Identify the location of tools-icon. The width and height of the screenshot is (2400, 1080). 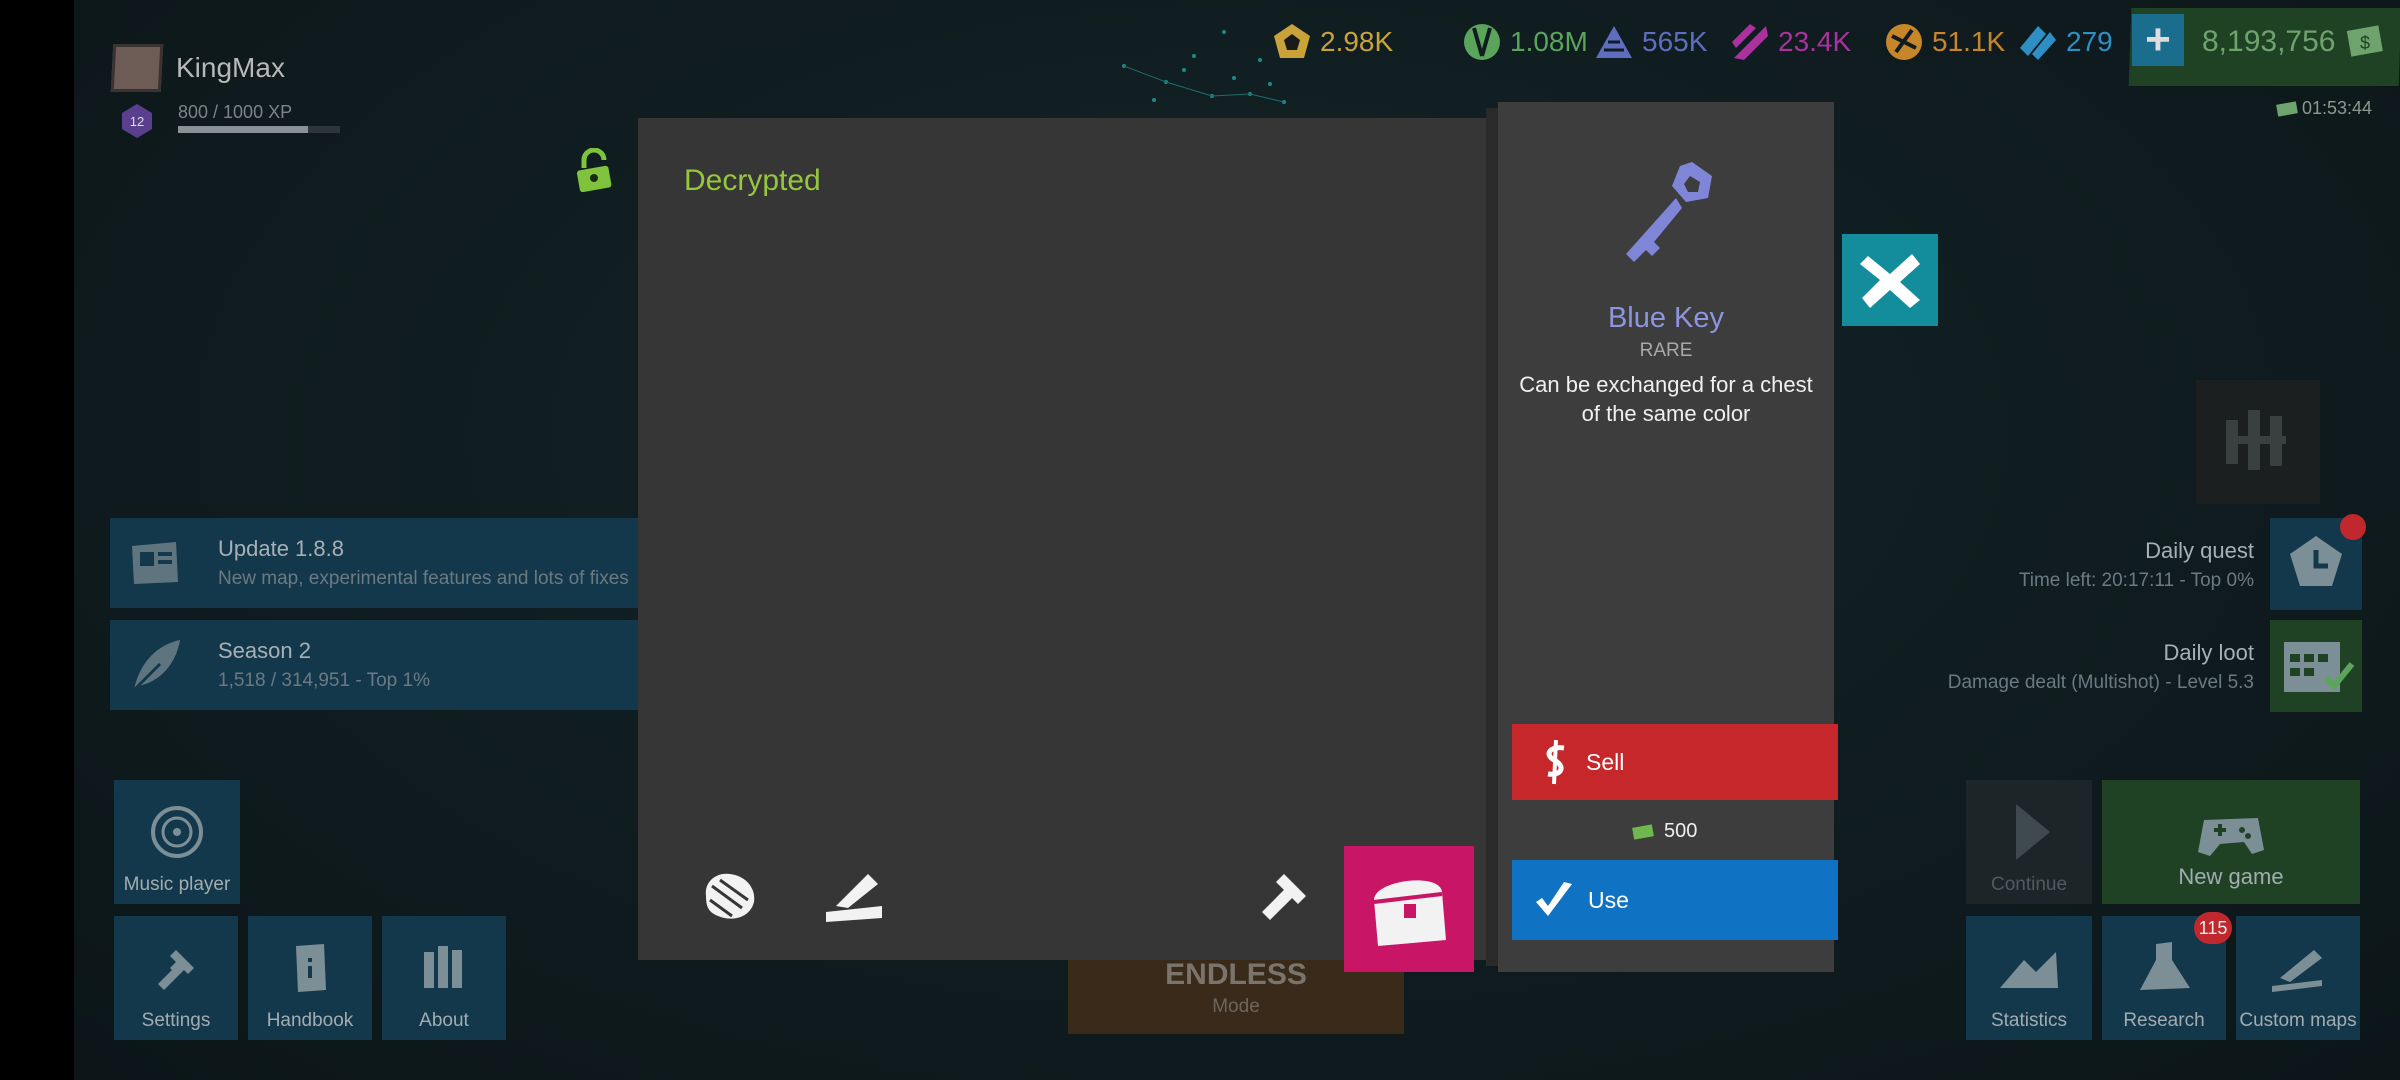
(176, 970).